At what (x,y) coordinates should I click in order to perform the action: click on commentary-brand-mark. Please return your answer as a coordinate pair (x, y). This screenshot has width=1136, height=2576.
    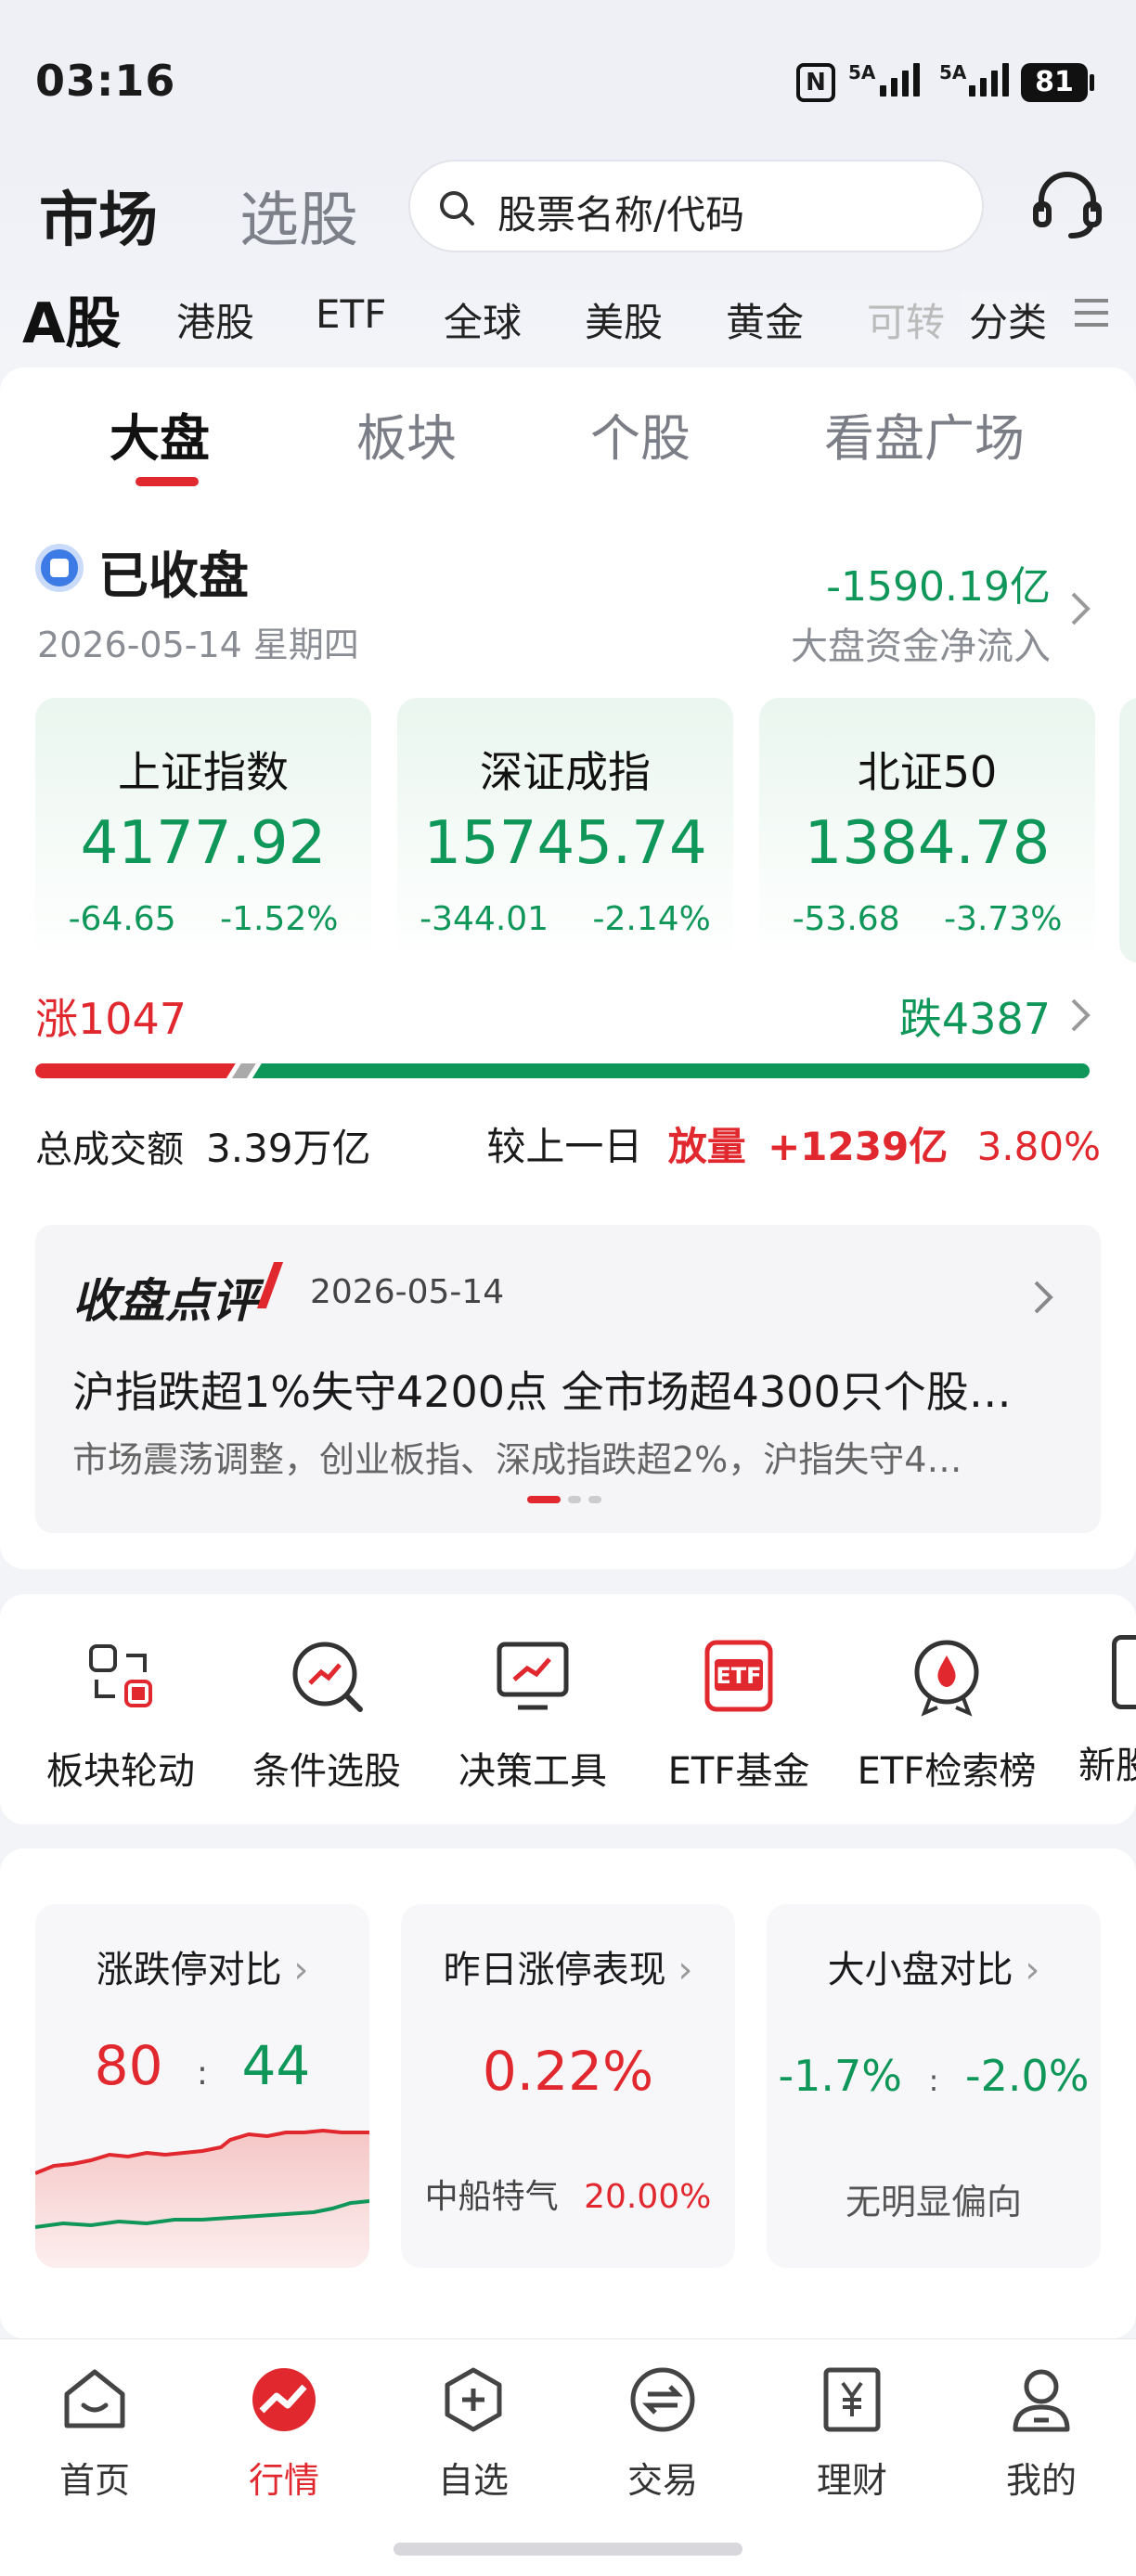
    Looking at the image, I should click on (270, 1285).